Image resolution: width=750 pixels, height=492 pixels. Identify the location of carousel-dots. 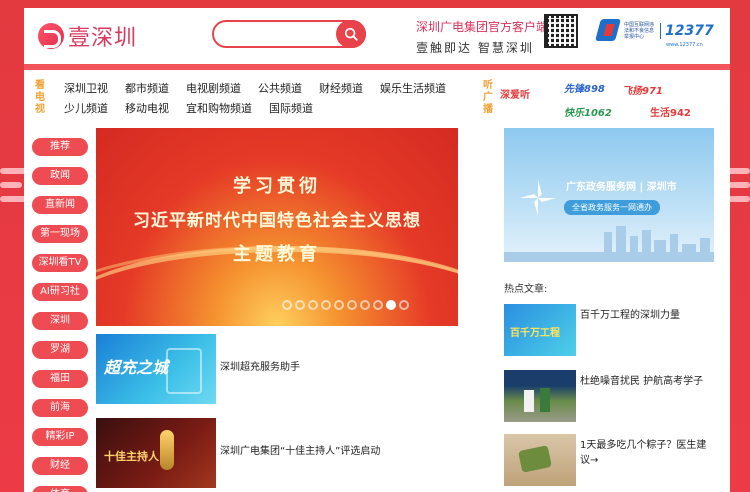
(347, 305).